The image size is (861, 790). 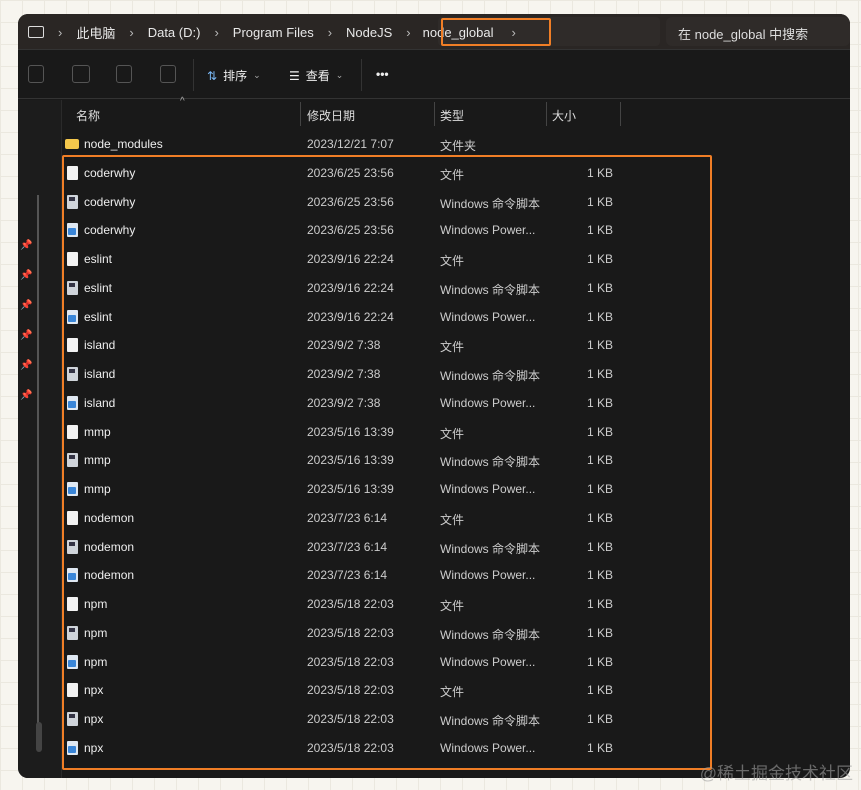 I want to click on breadcrumb-this-pc: 此电脑, so click(x=95, y=32).